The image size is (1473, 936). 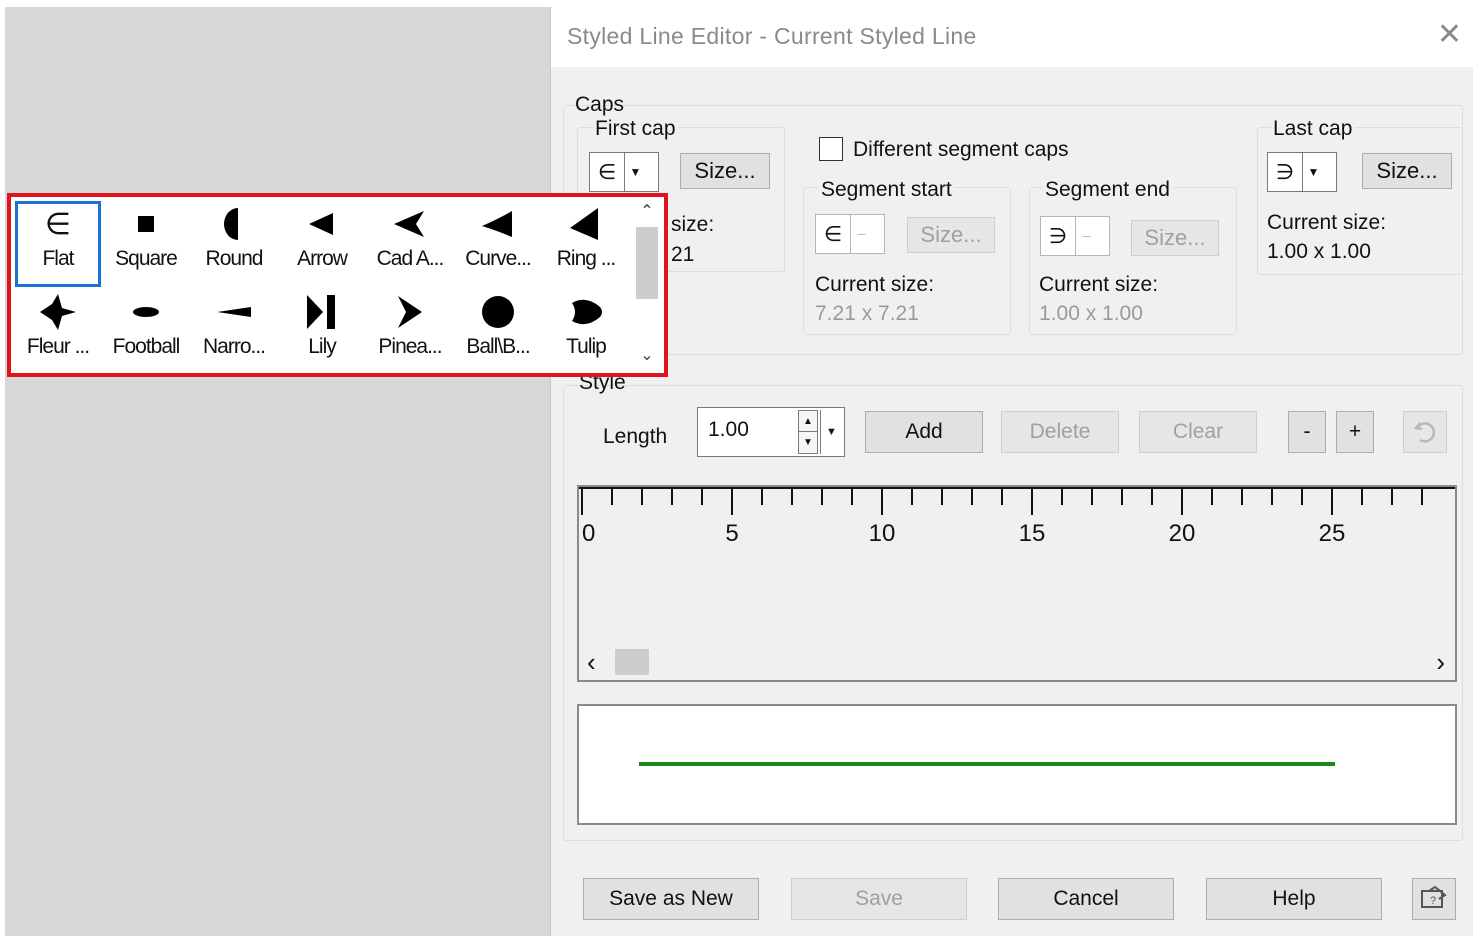 What do you see at coordinates (1327, 222) in the screenshot?
I see `last-cap-size-label: Current size:` at bounding box center [1327, 222].